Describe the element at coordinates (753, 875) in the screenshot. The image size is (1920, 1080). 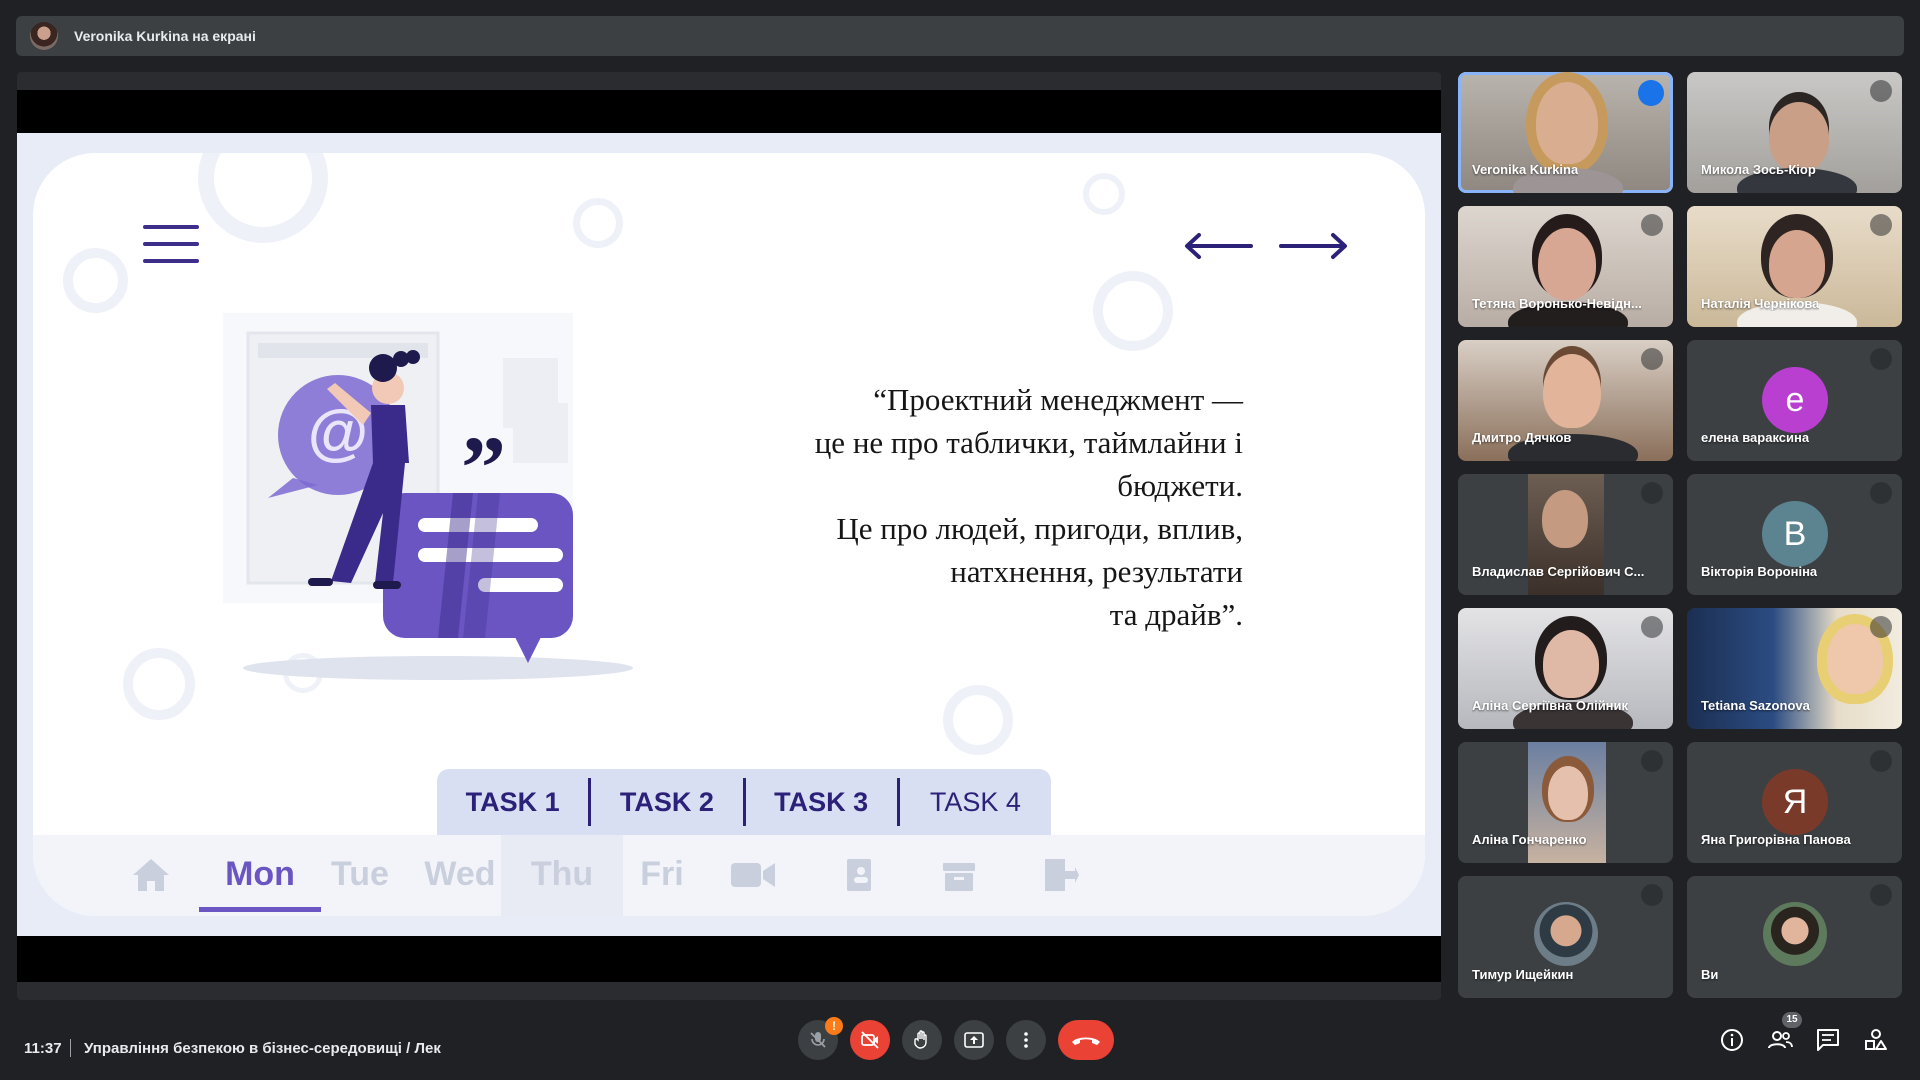
I see `video-icon` at that location.